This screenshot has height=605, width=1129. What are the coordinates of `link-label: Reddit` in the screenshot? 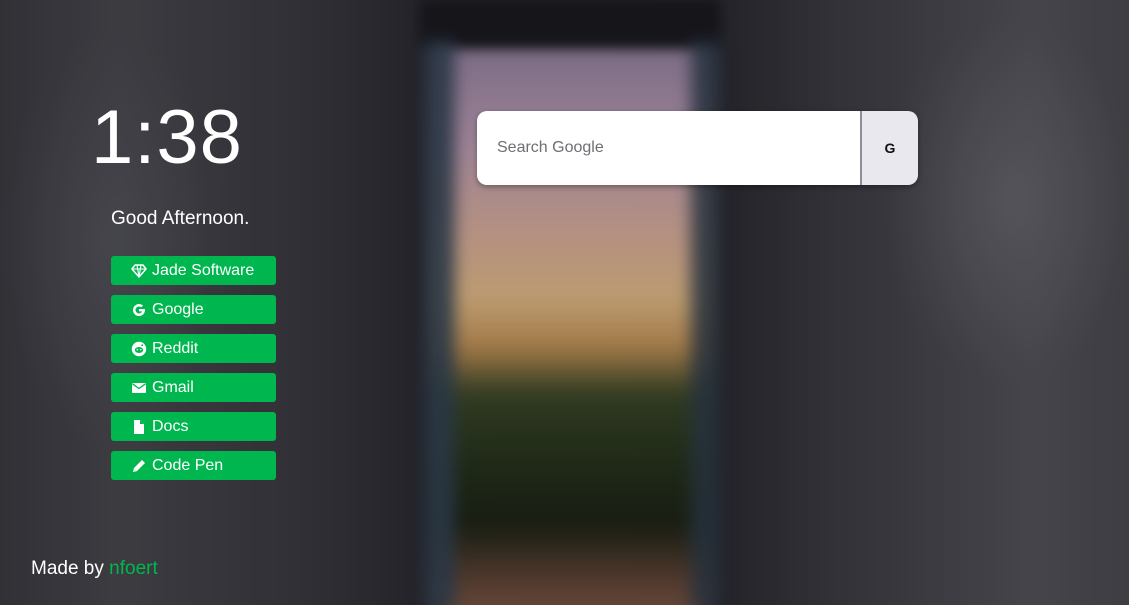 It's located at (175, 348).